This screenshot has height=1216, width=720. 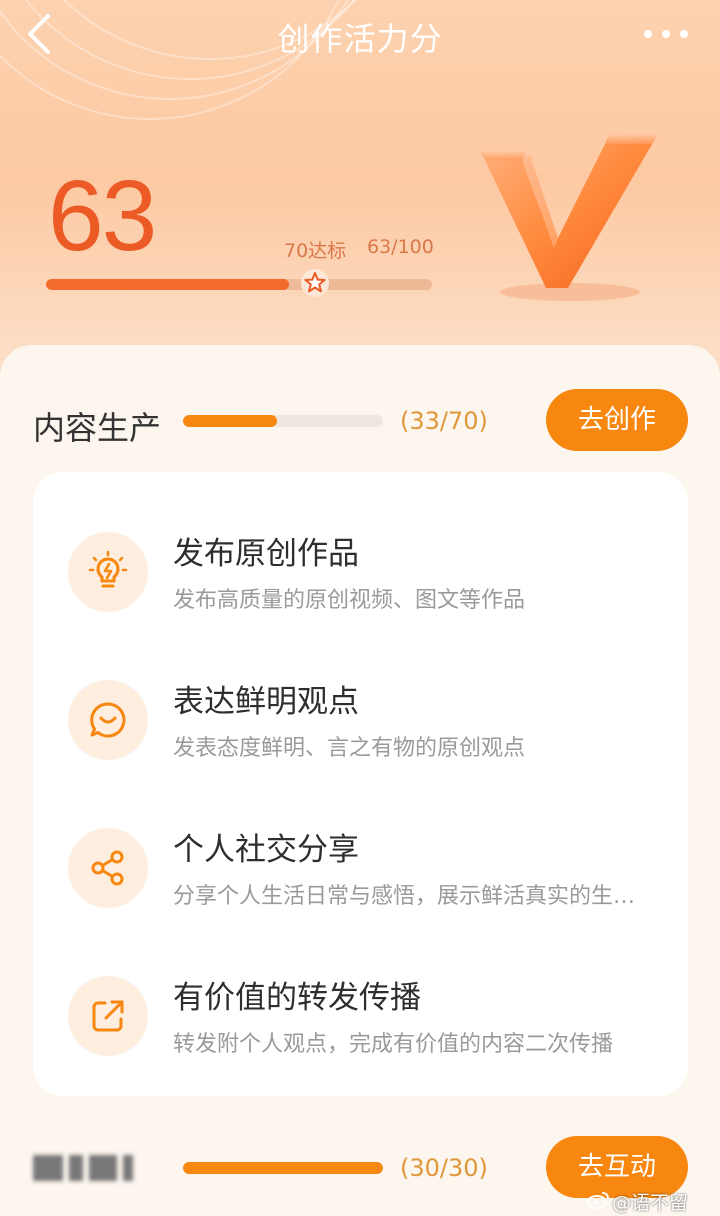 What do you see at coordinates (168, 284) in the screenshot?
I see `score-progress-fill` at bounding box center [168, 284].